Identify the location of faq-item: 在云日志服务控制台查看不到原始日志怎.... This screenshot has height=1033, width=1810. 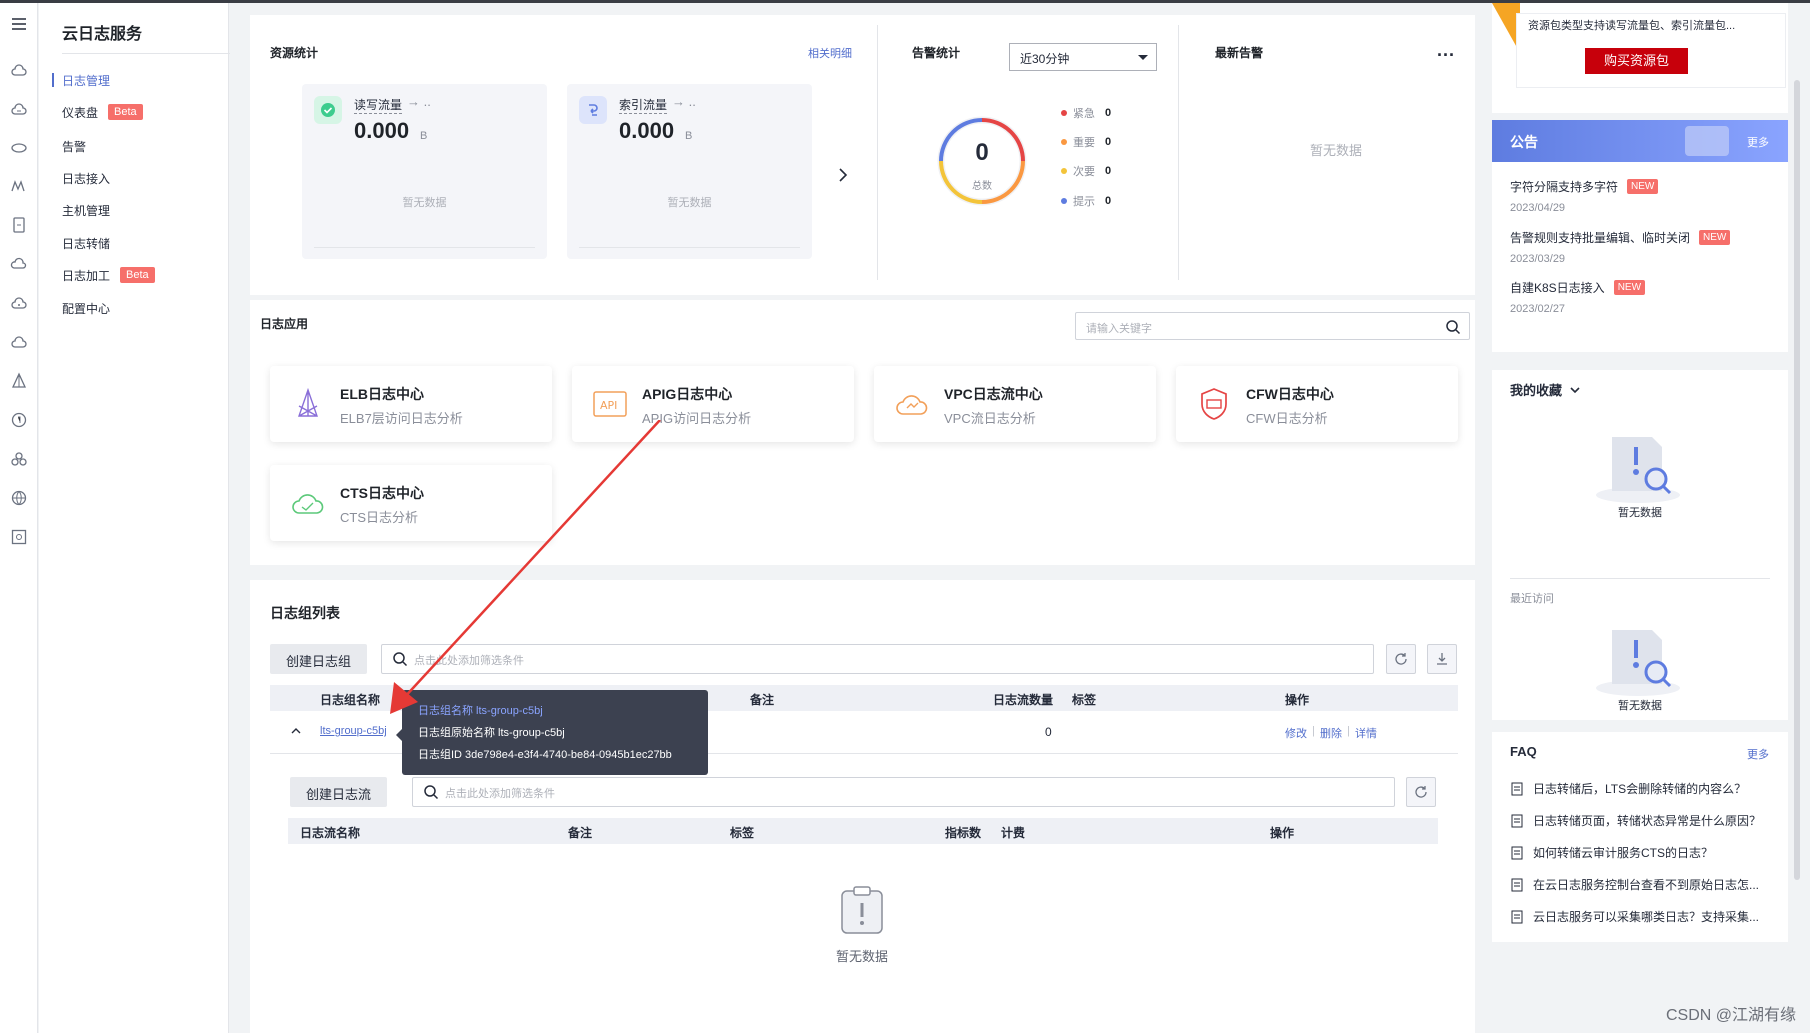
(1635, 884).